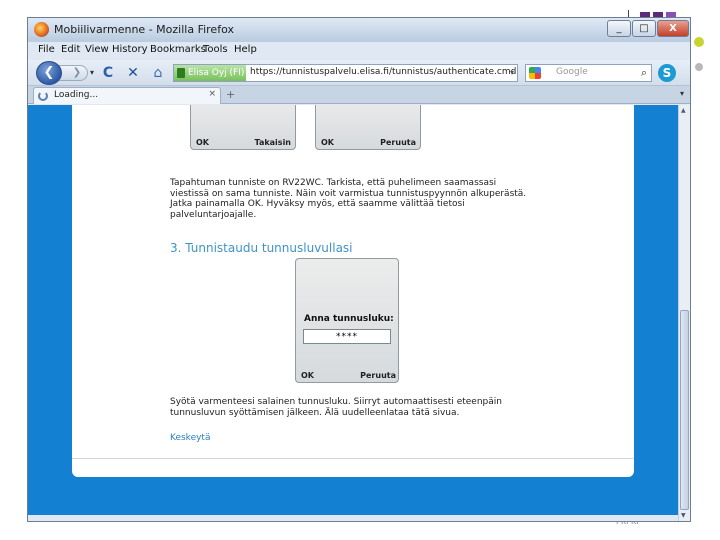  Describe the element at coordinates (158, 73) in the screenshot. I see `home-icon: ⌂` at that location.